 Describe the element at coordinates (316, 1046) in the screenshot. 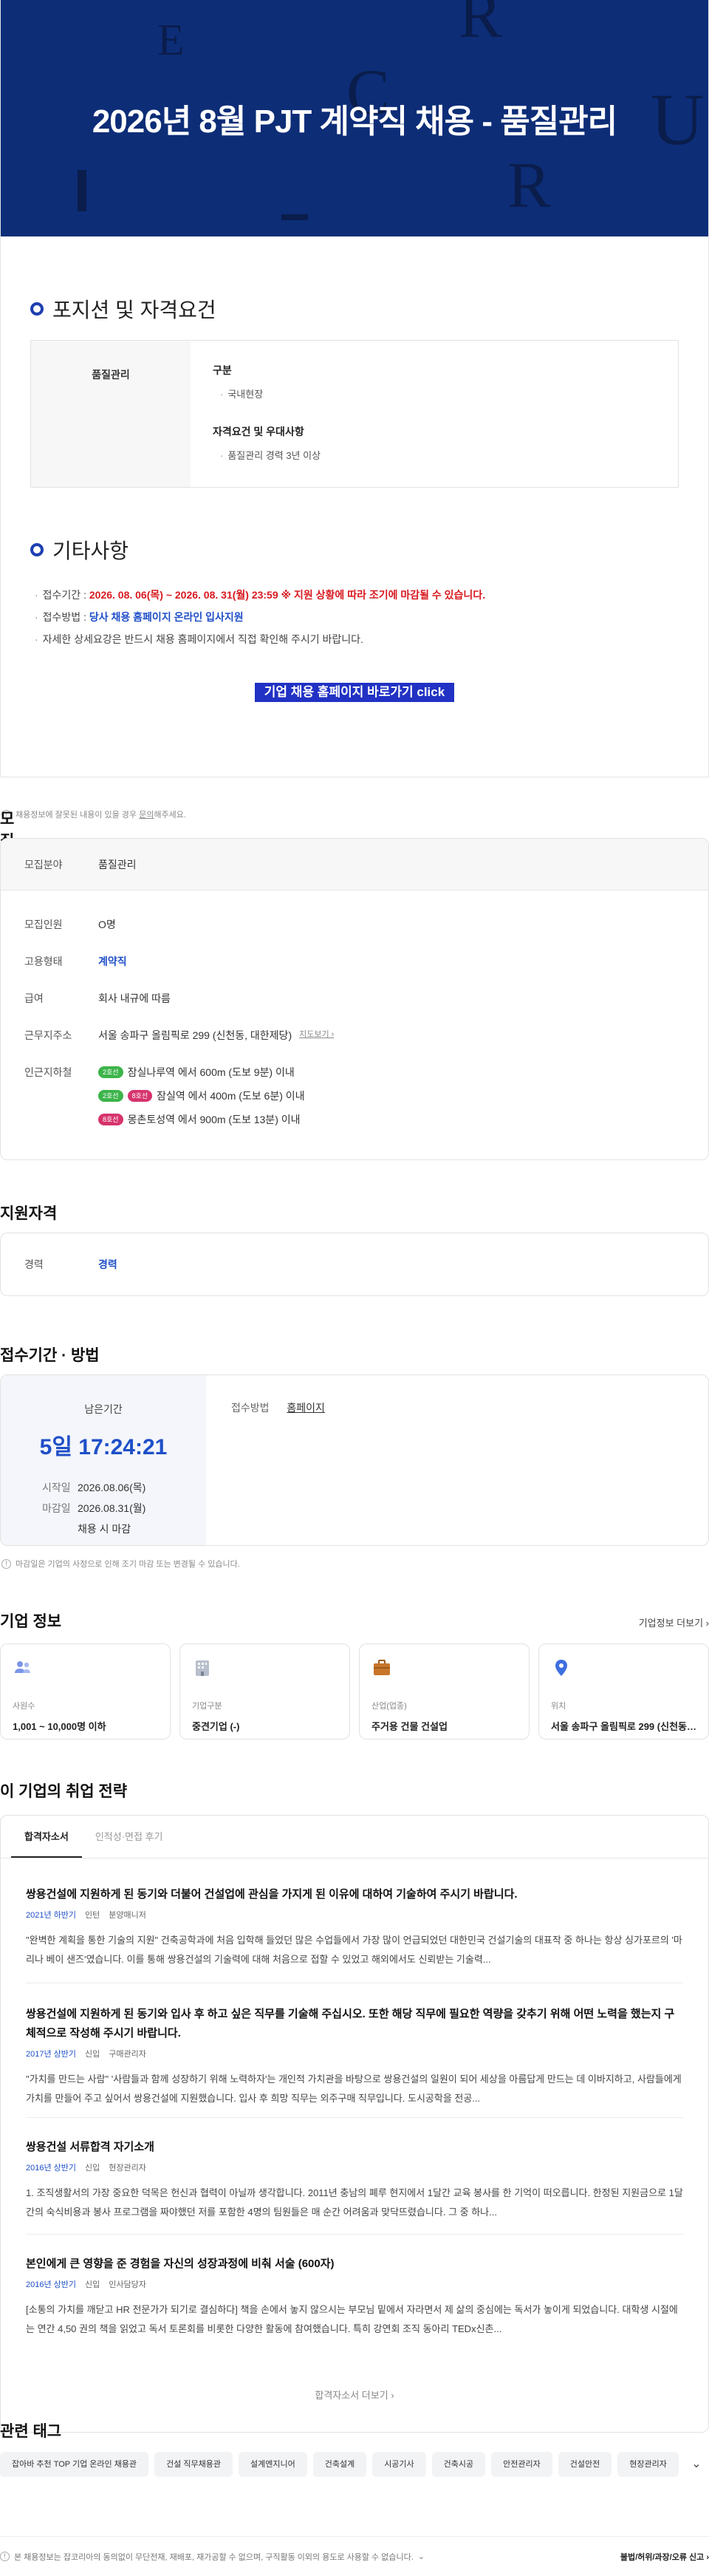

I see `map-link: 지도보기 ›` at that location.